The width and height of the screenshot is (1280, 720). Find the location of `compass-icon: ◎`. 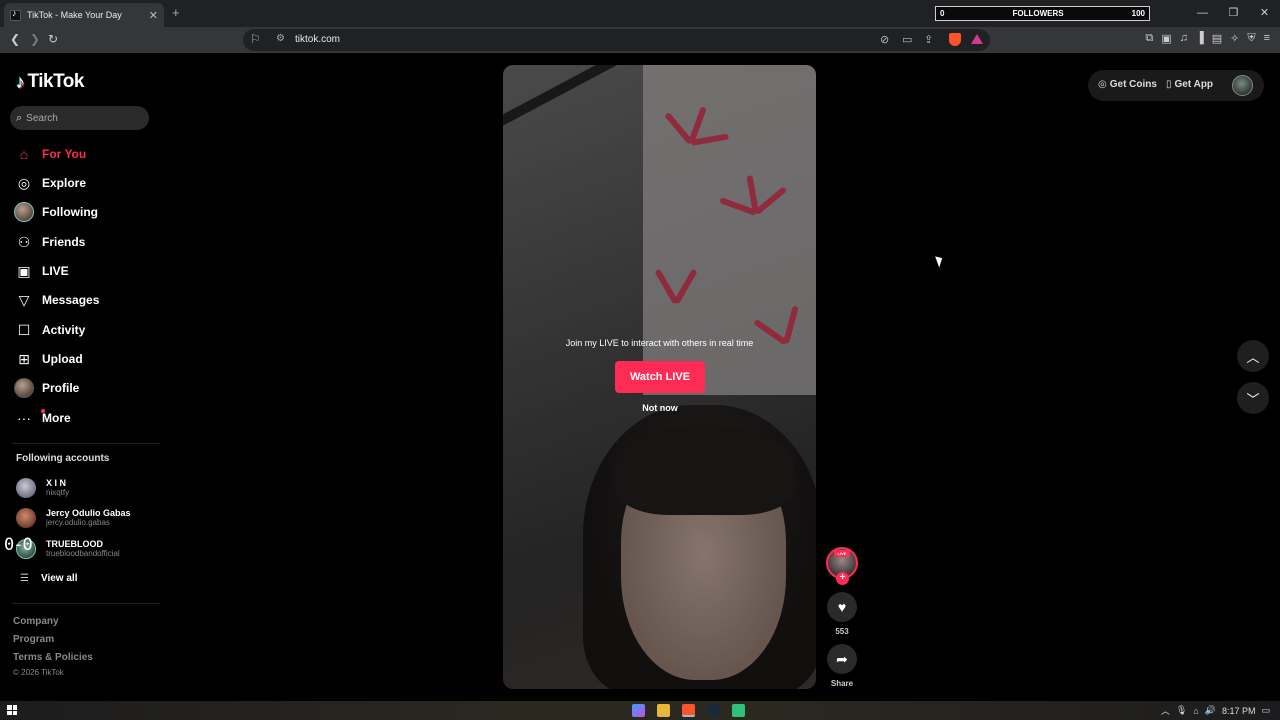

compass-icon: ◎ is located at coordinates (24, 182).